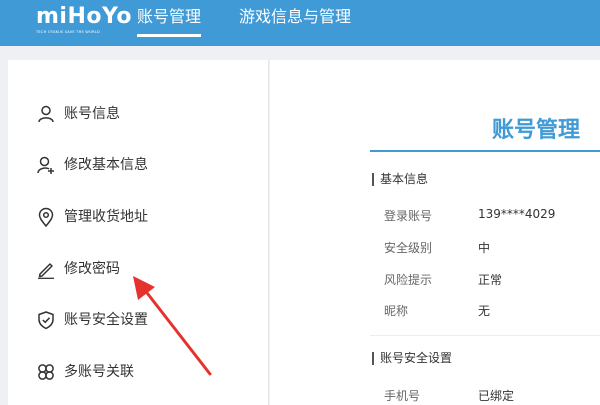  I want to click on section-divider, so click(485, 335).